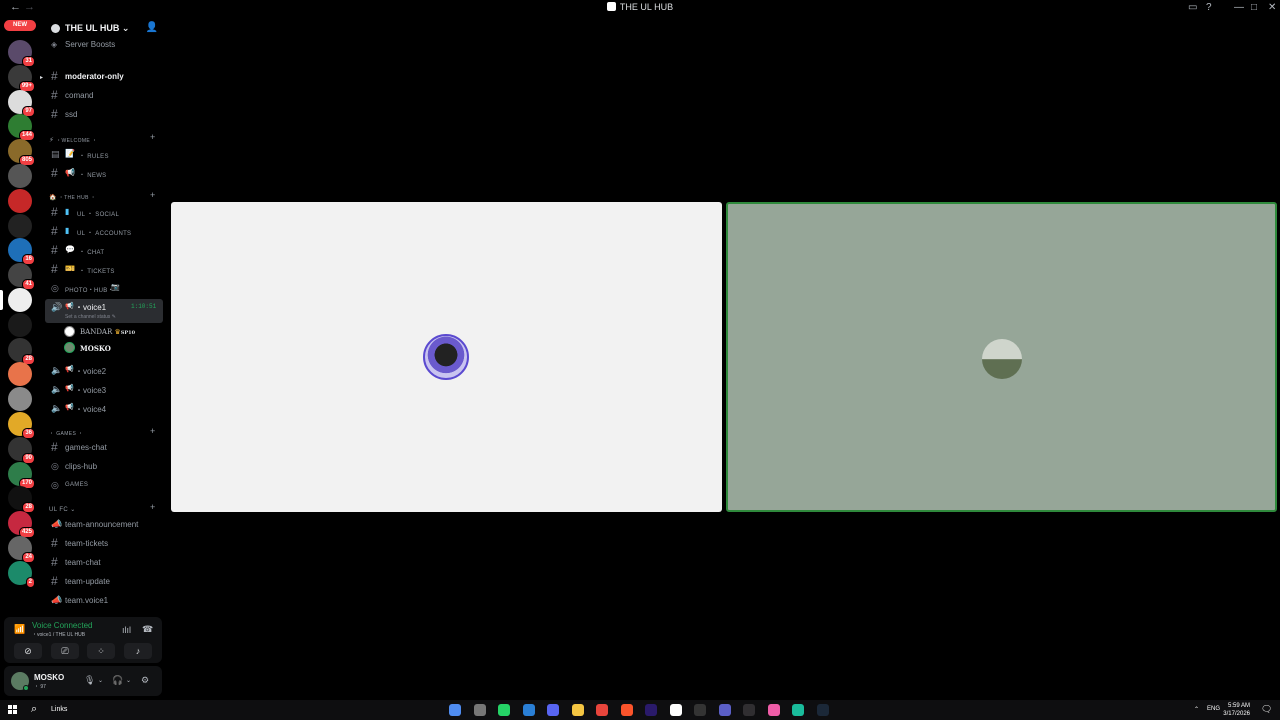 The image size is (1280, 720). What do you see at coordinates (20, 25) in the screenshot?
I see `new-badge: NEW` at bounding box center [20, 25].